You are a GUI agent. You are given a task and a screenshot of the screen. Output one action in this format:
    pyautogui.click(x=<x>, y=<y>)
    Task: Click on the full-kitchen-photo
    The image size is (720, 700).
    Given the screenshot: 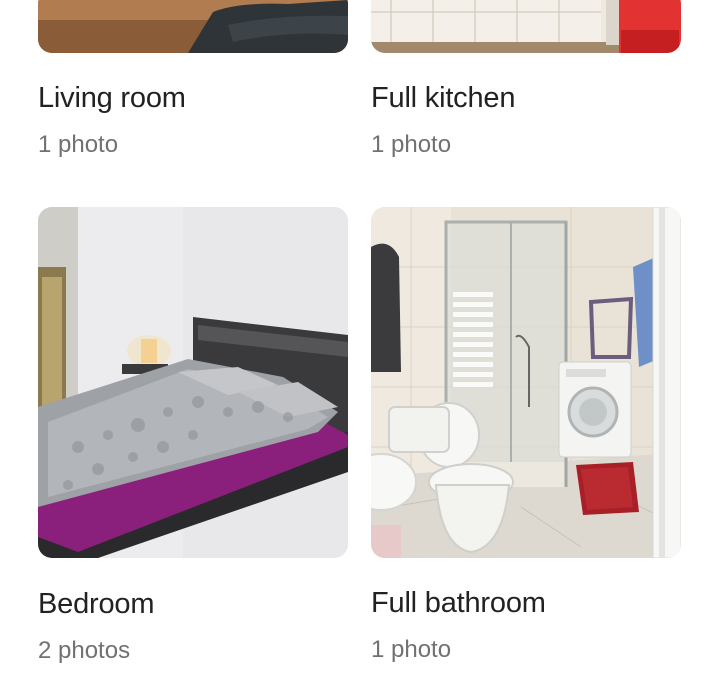 What is the action you would take?
    pyautogui.click(x=526, y=26)
    